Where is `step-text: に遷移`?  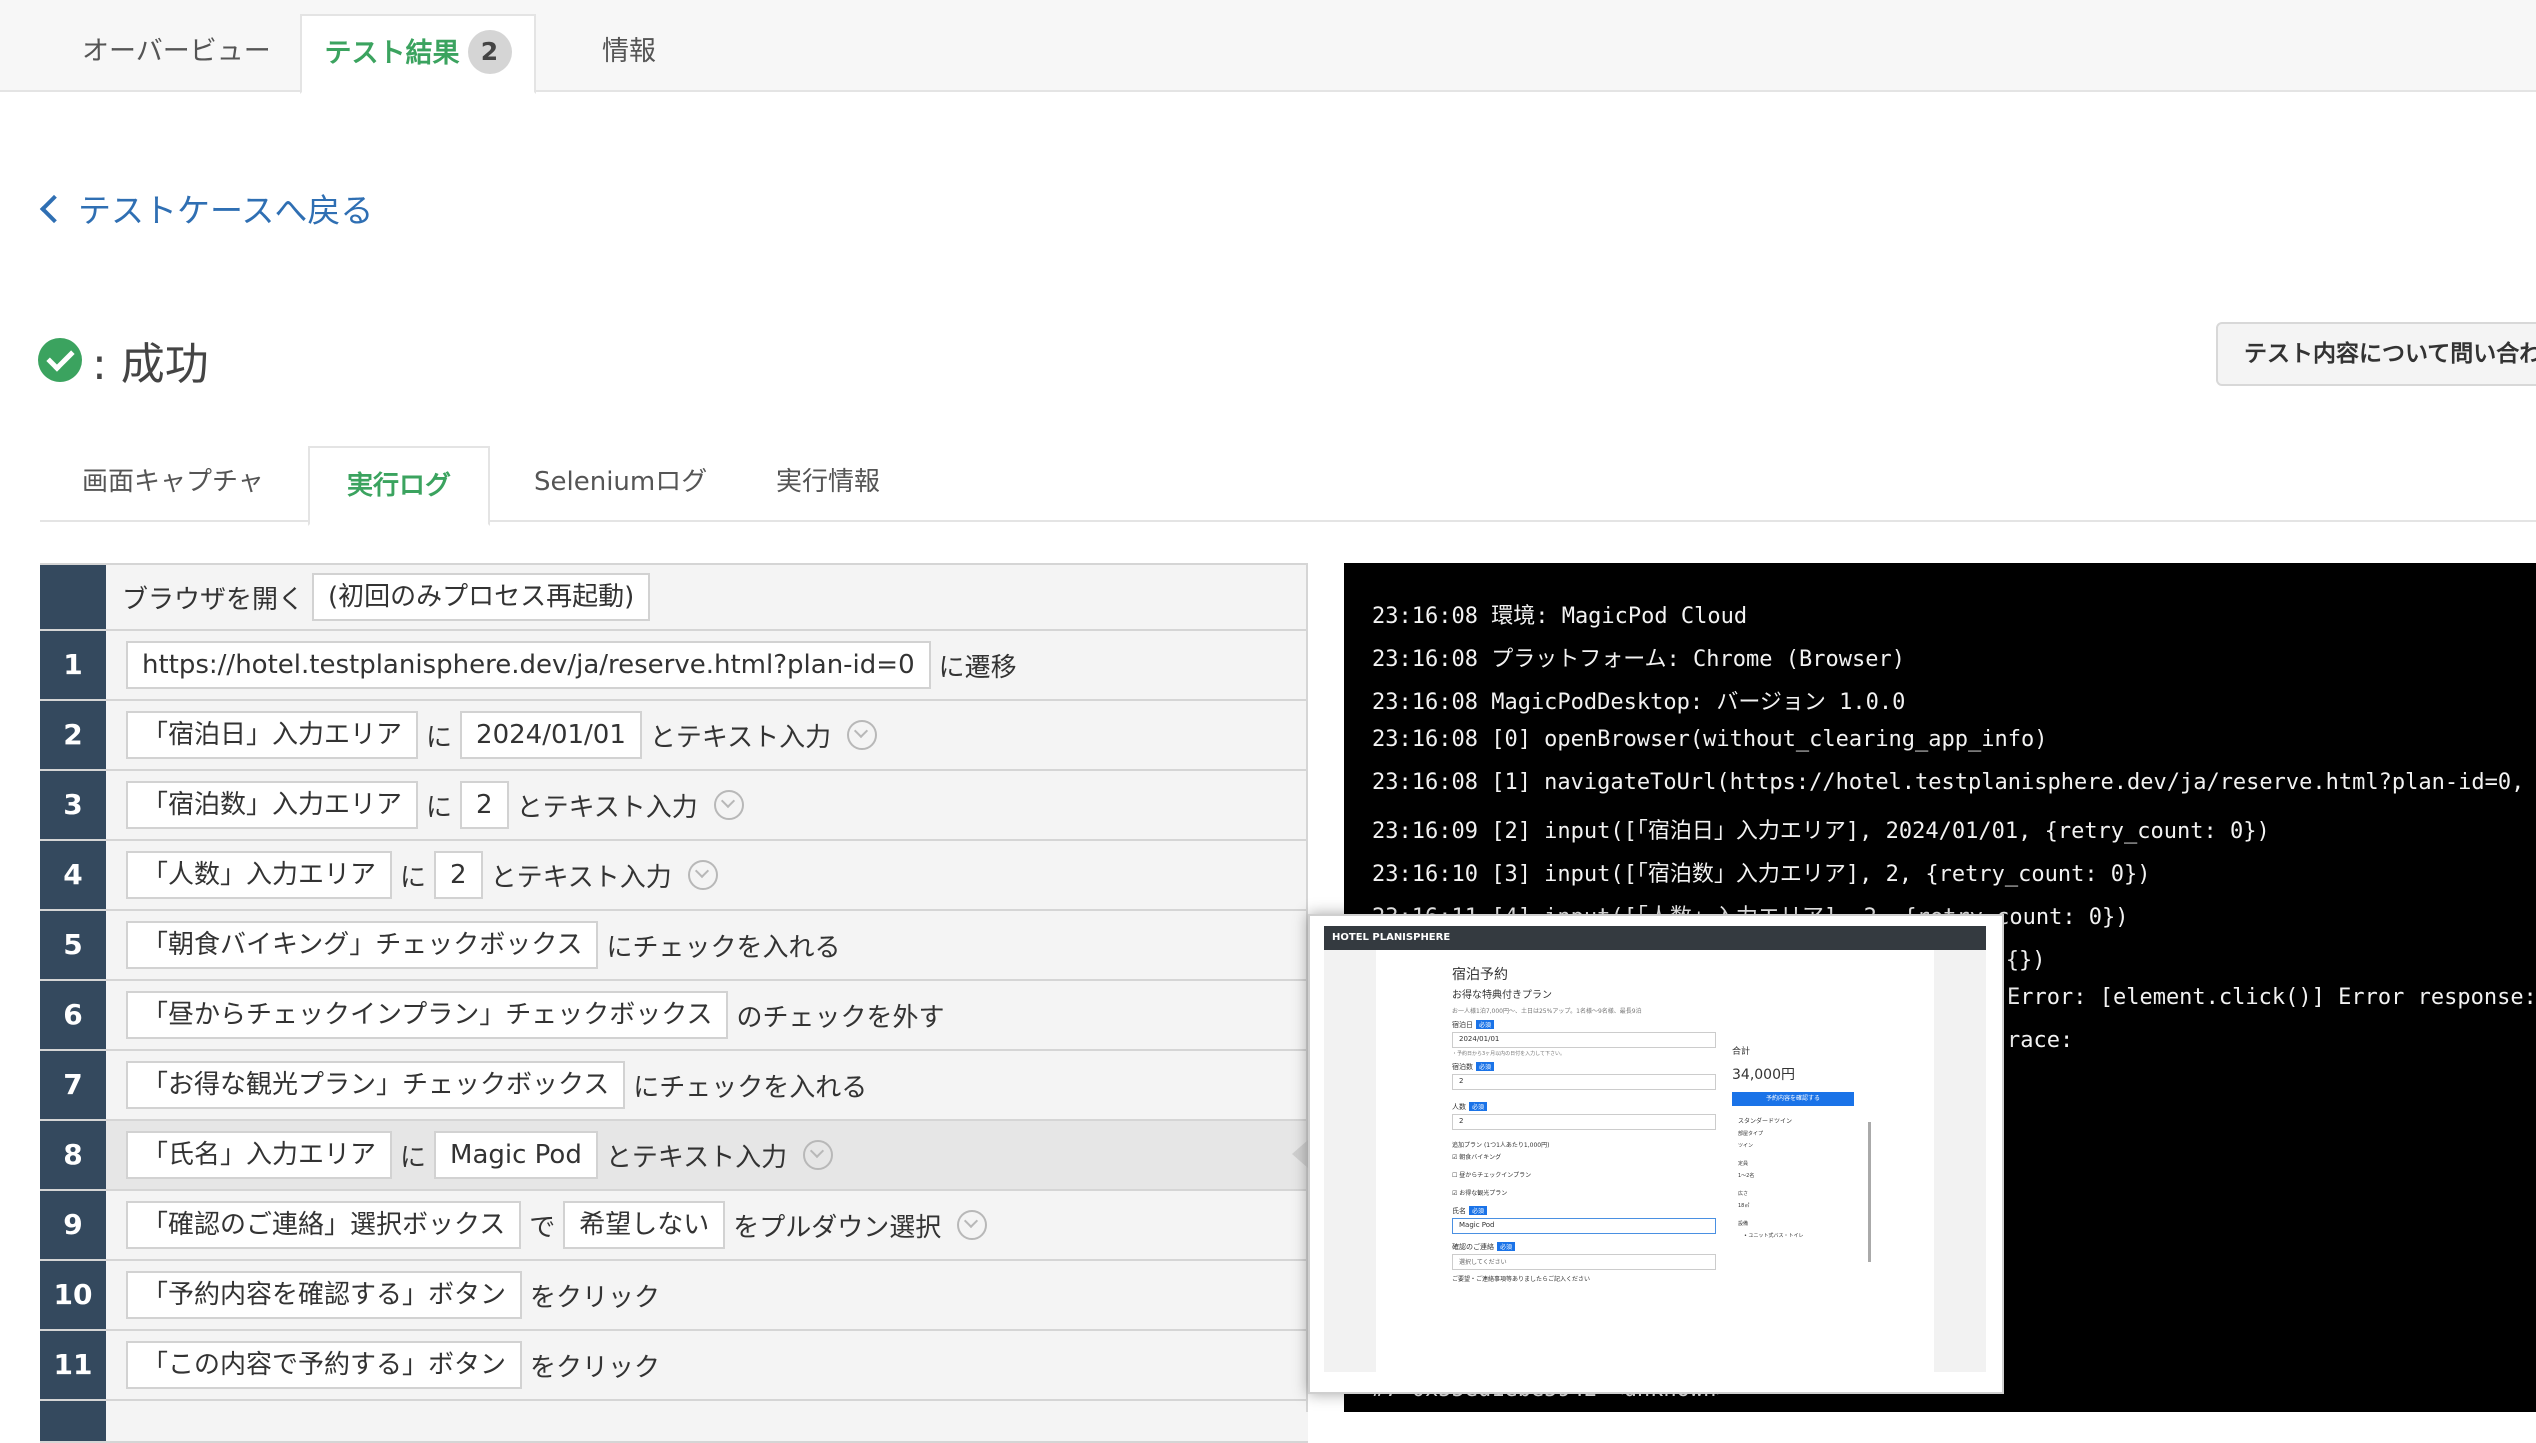 step-text: に遷移 is located at coordinates (977, 667).